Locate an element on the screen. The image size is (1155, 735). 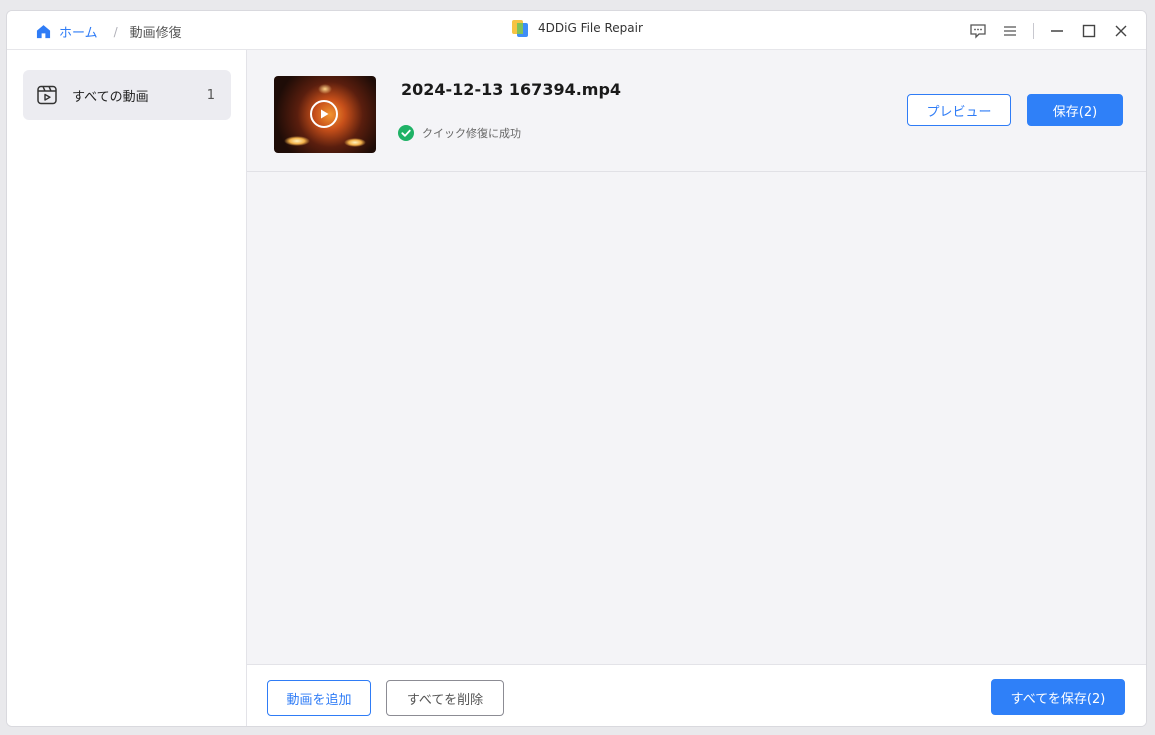
sidebar-item-all-videos: すべての動画 1 is located at coordinates (127, 95).